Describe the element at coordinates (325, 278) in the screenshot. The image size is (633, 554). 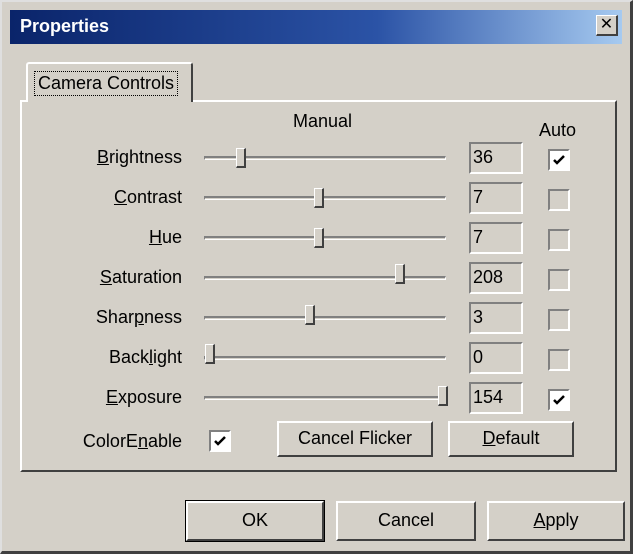
I see `saturation-slider-track` at that location.